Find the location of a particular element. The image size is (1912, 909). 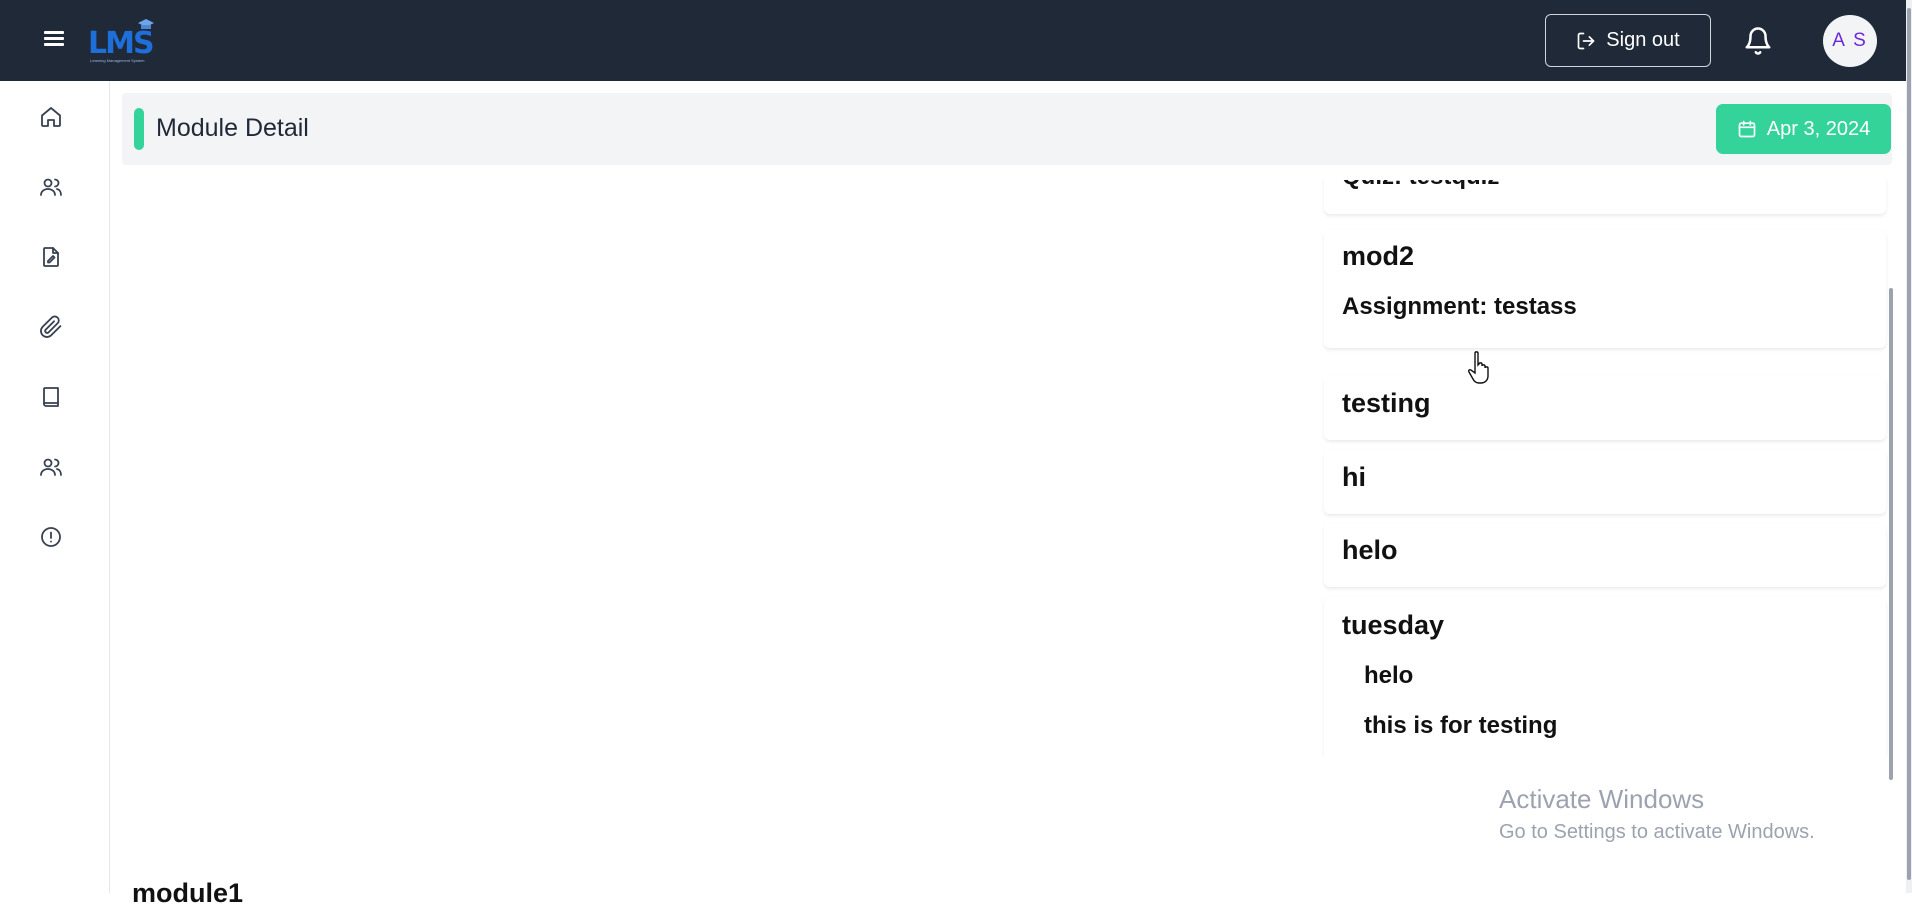

module-item: Assignment: testass is located at coordinates (1459, 307).